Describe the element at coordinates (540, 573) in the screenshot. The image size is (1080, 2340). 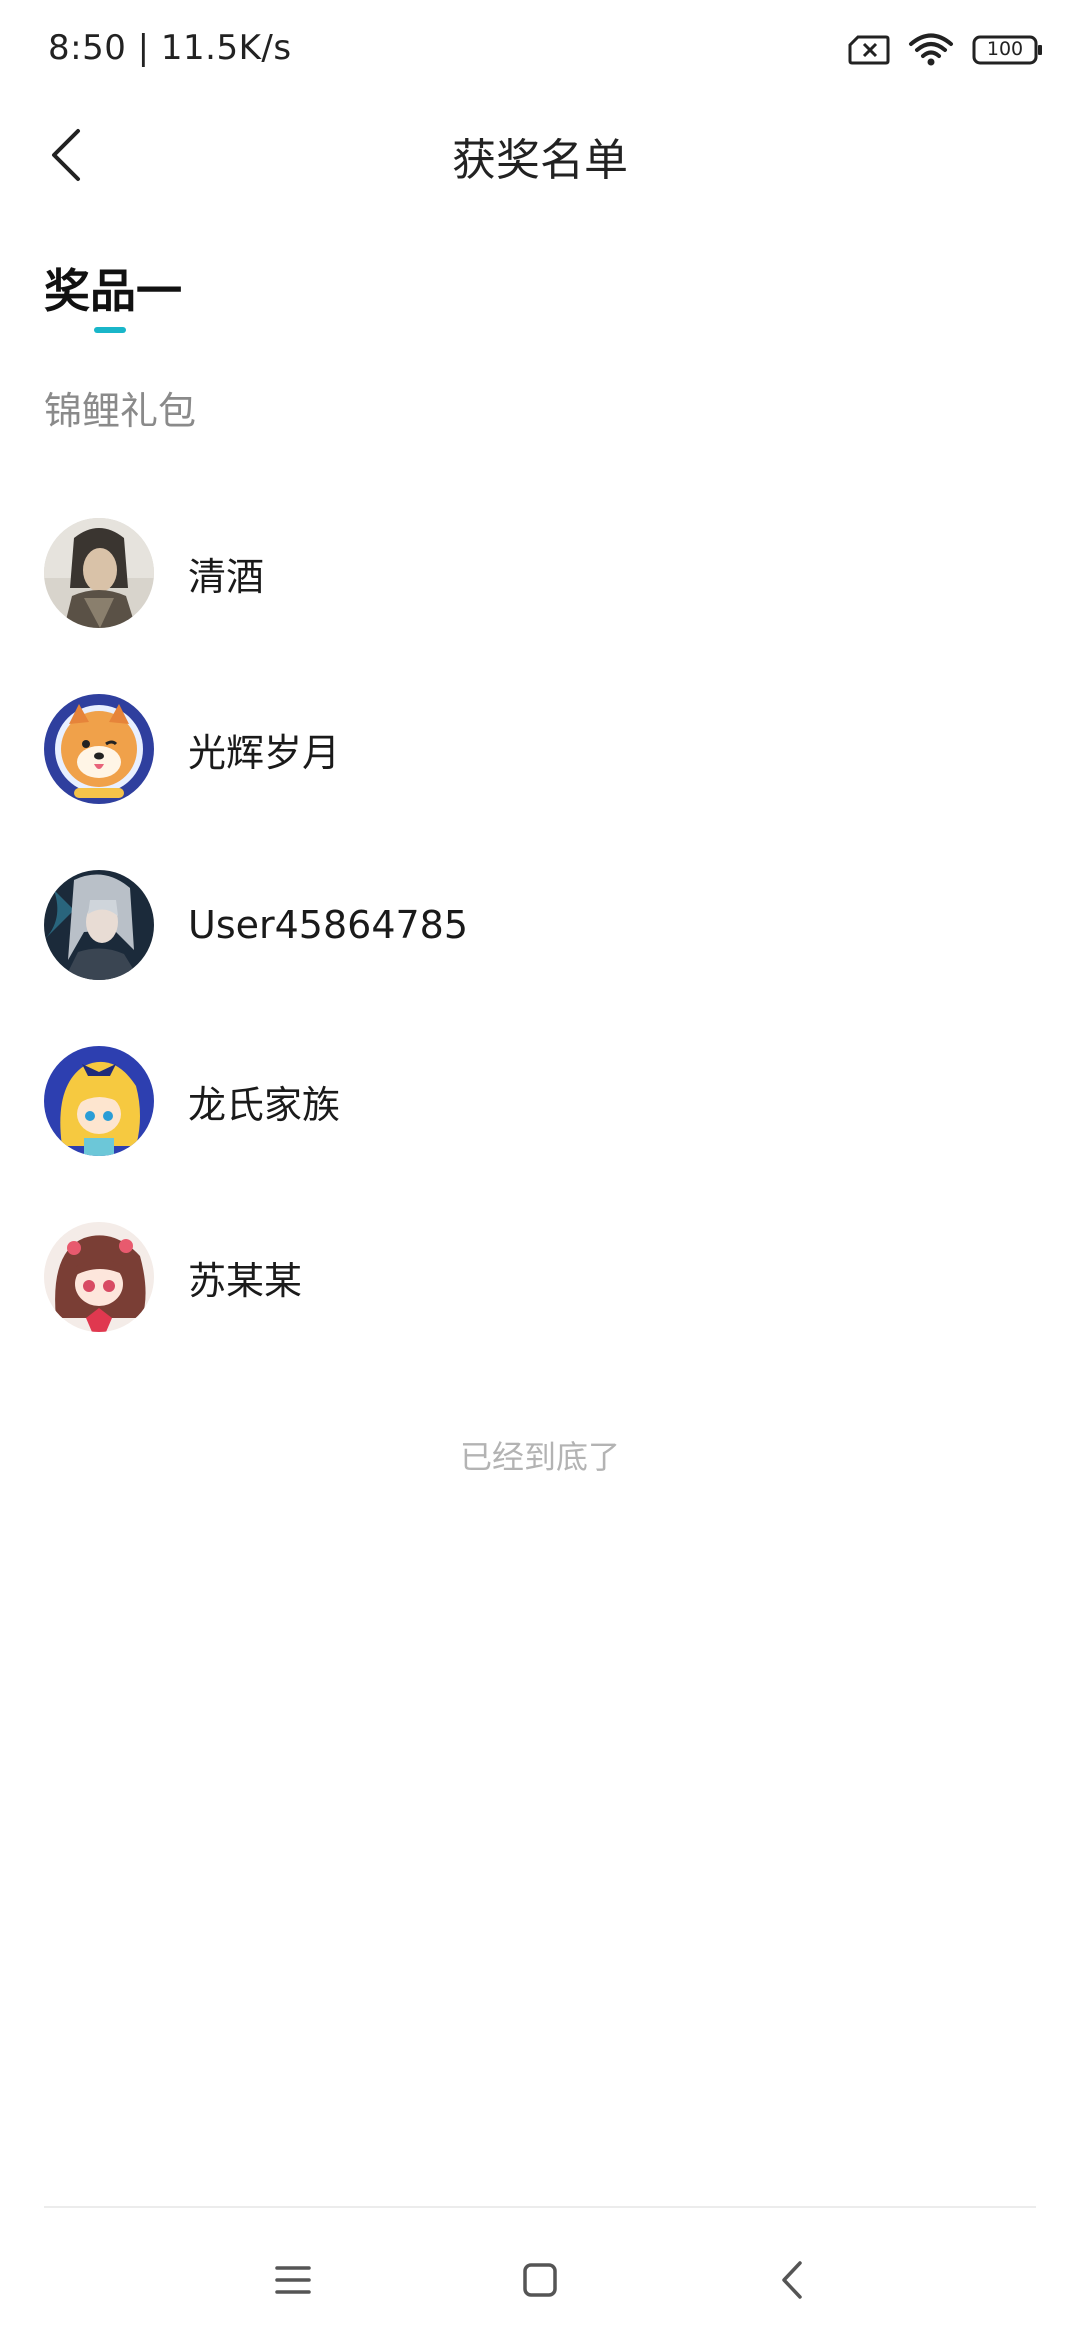
I see `list-item: 清酒` at that location.